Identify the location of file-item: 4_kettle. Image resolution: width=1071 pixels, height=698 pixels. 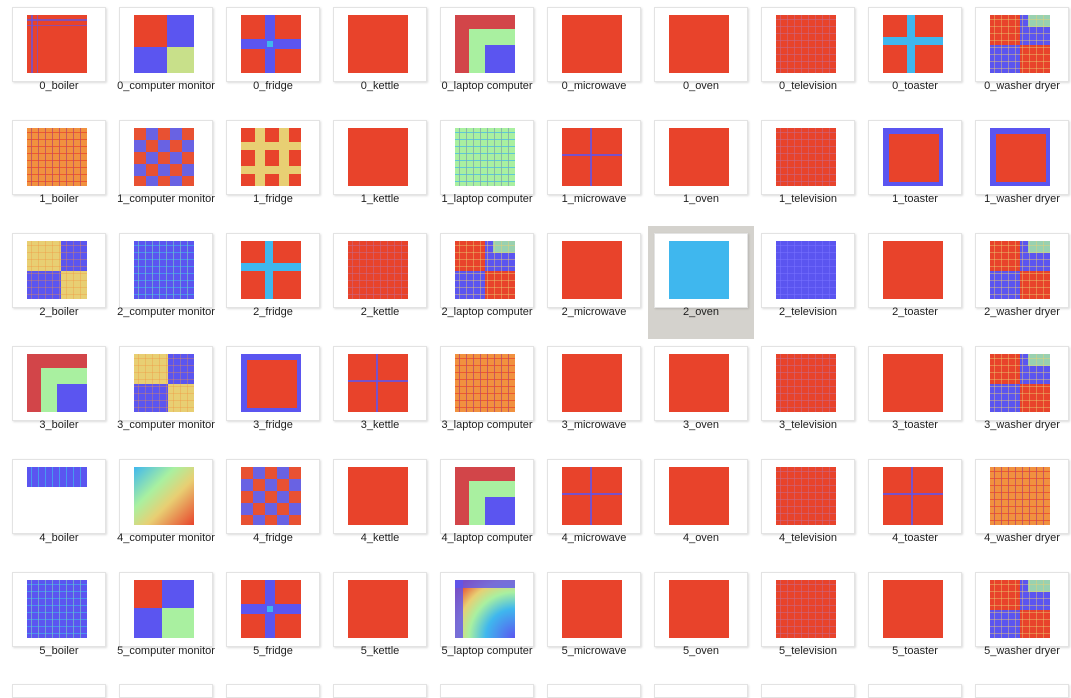
(380, 508).